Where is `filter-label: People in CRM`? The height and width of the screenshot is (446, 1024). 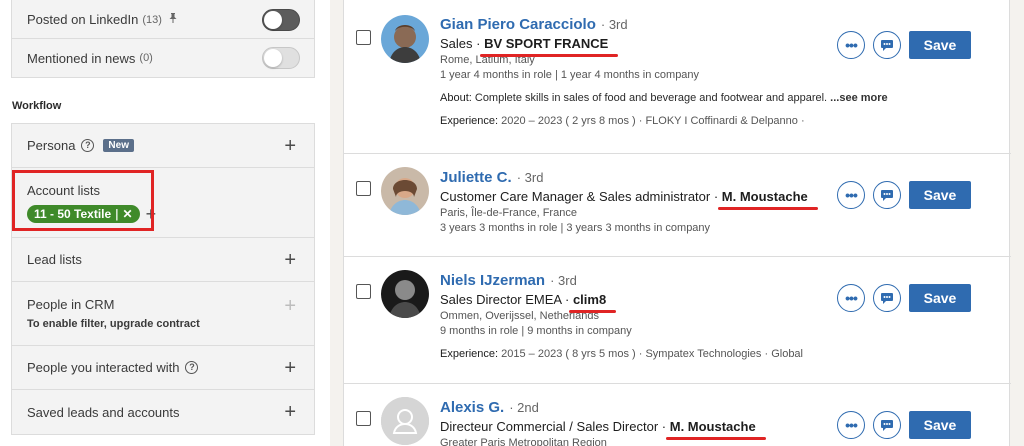 filter-label: People in CRM is located at coordinates (71, 304).